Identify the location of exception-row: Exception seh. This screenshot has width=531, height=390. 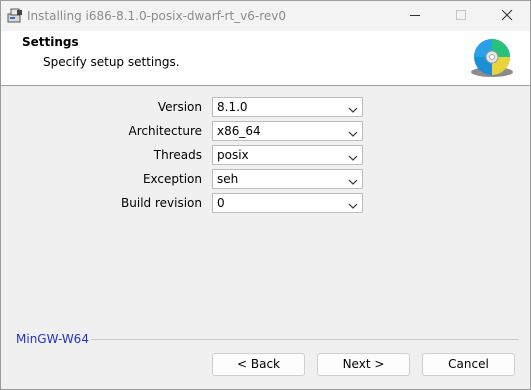
(265, 180).